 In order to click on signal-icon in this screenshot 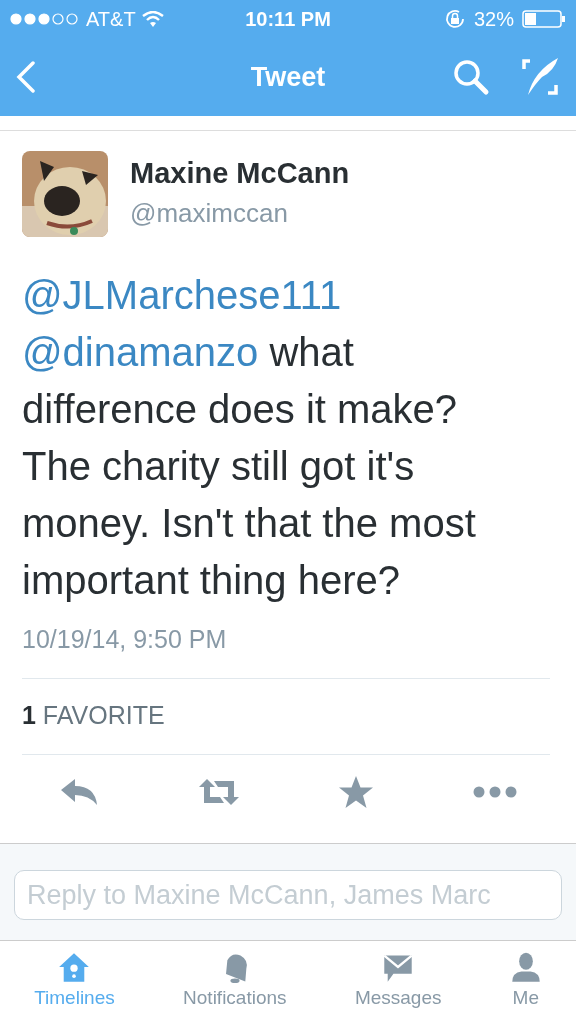, I will do `click(45, 19)`.